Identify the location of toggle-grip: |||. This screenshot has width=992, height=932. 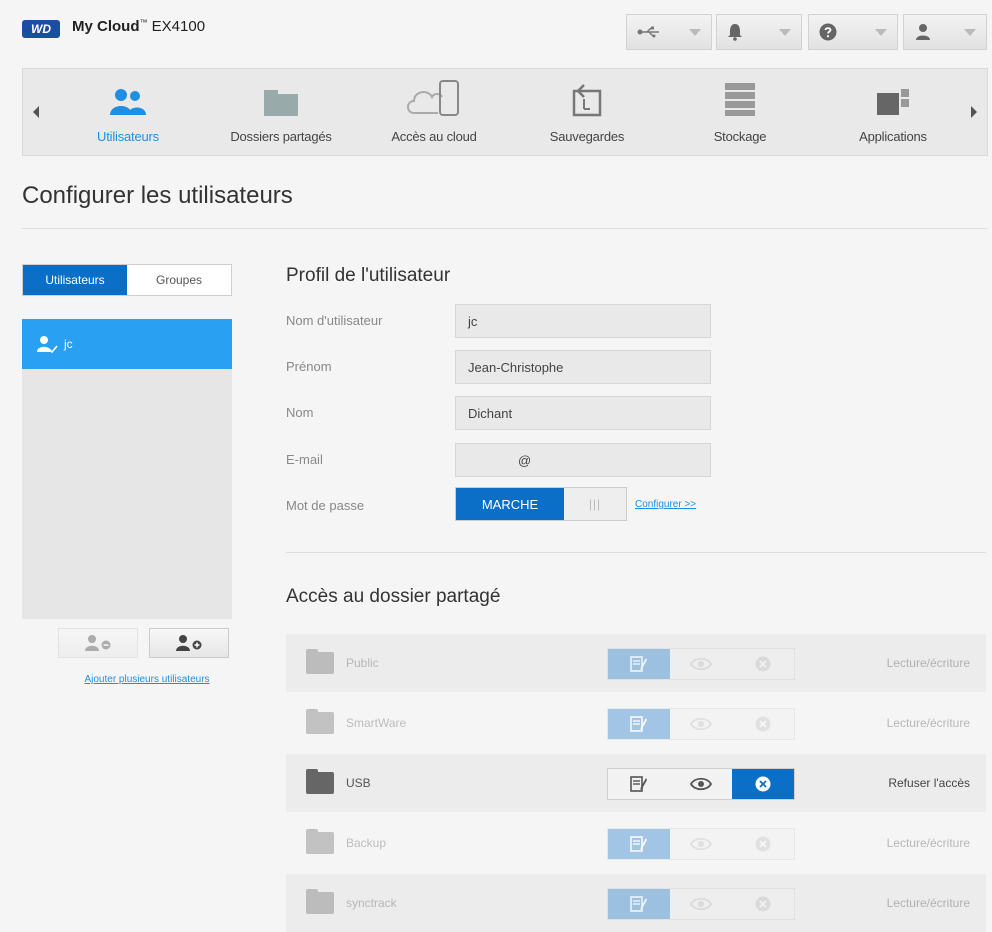
(595, 504).